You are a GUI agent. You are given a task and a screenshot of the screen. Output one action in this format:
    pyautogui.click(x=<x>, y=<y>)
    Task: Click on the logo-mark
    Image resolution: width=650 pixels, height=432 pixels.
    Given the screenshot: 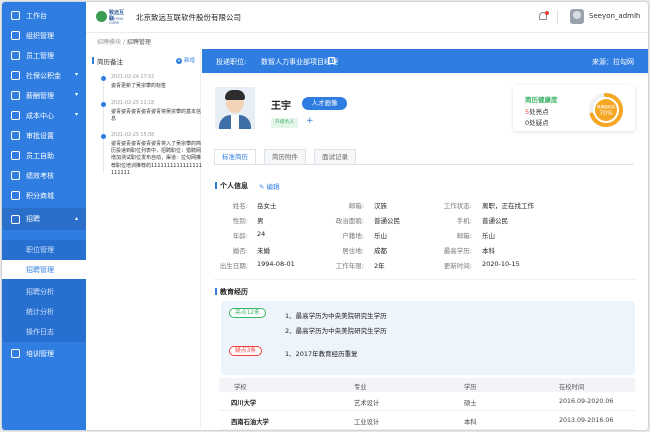 What is the action you would take?
    pyautogui.click(x=101, y=16)
    